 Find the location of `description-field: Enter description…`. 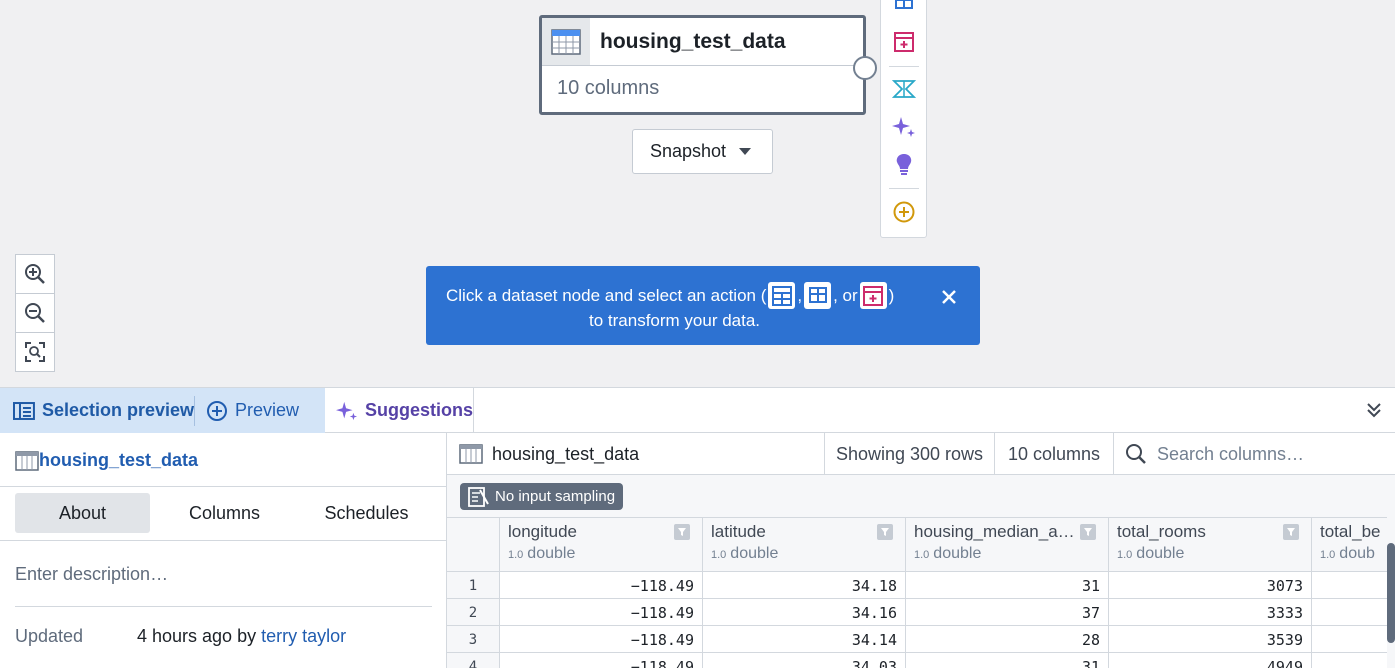

description-field: Enter description… is located at coordinates (91, 574).